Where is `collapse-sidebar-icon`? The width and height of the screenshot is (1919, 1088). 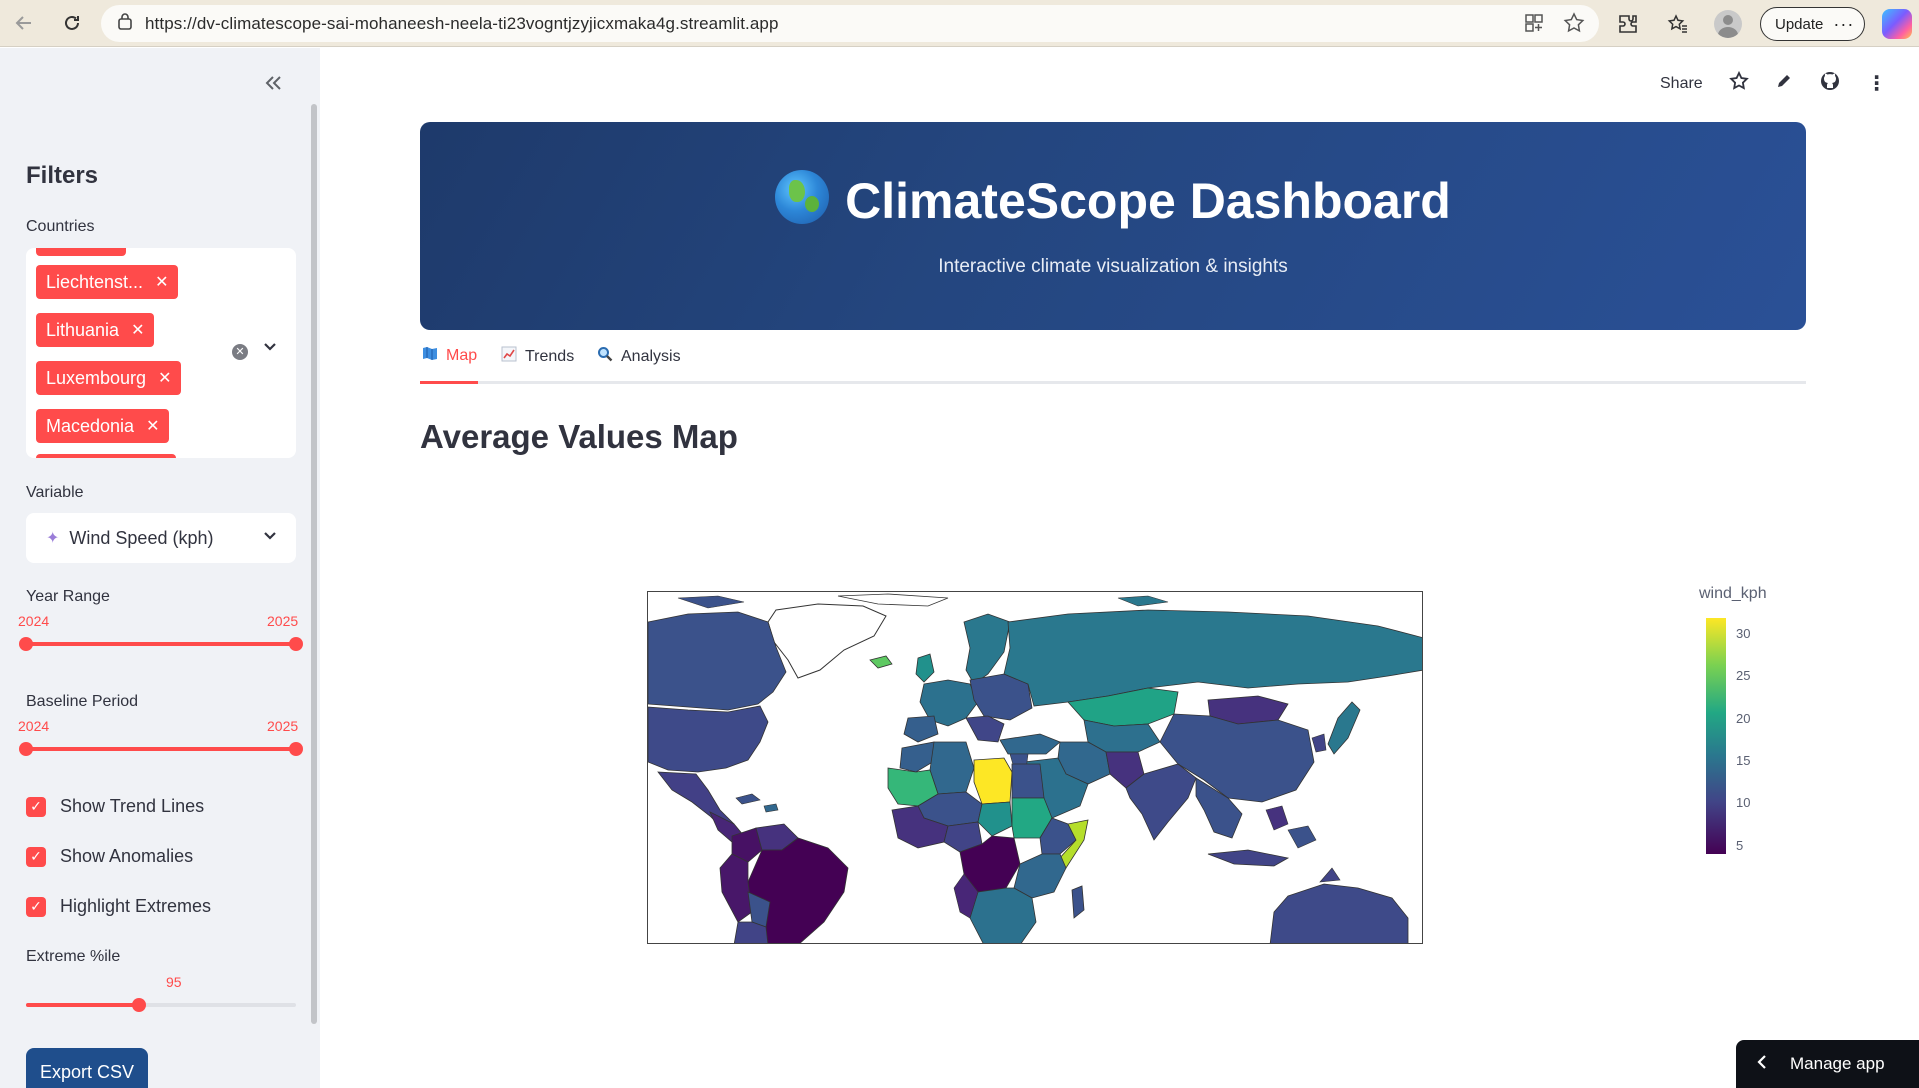
collapse-sidebar-icon is located at coordinates (273, 85).